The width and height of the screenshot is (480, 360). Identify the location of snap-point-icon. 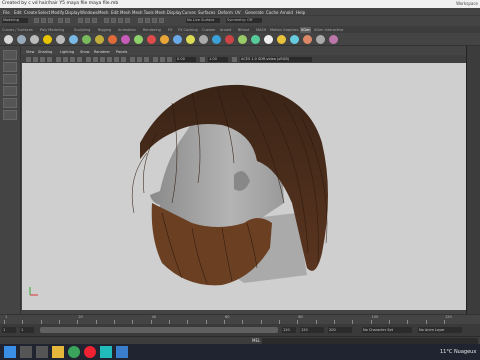
(120, 20).